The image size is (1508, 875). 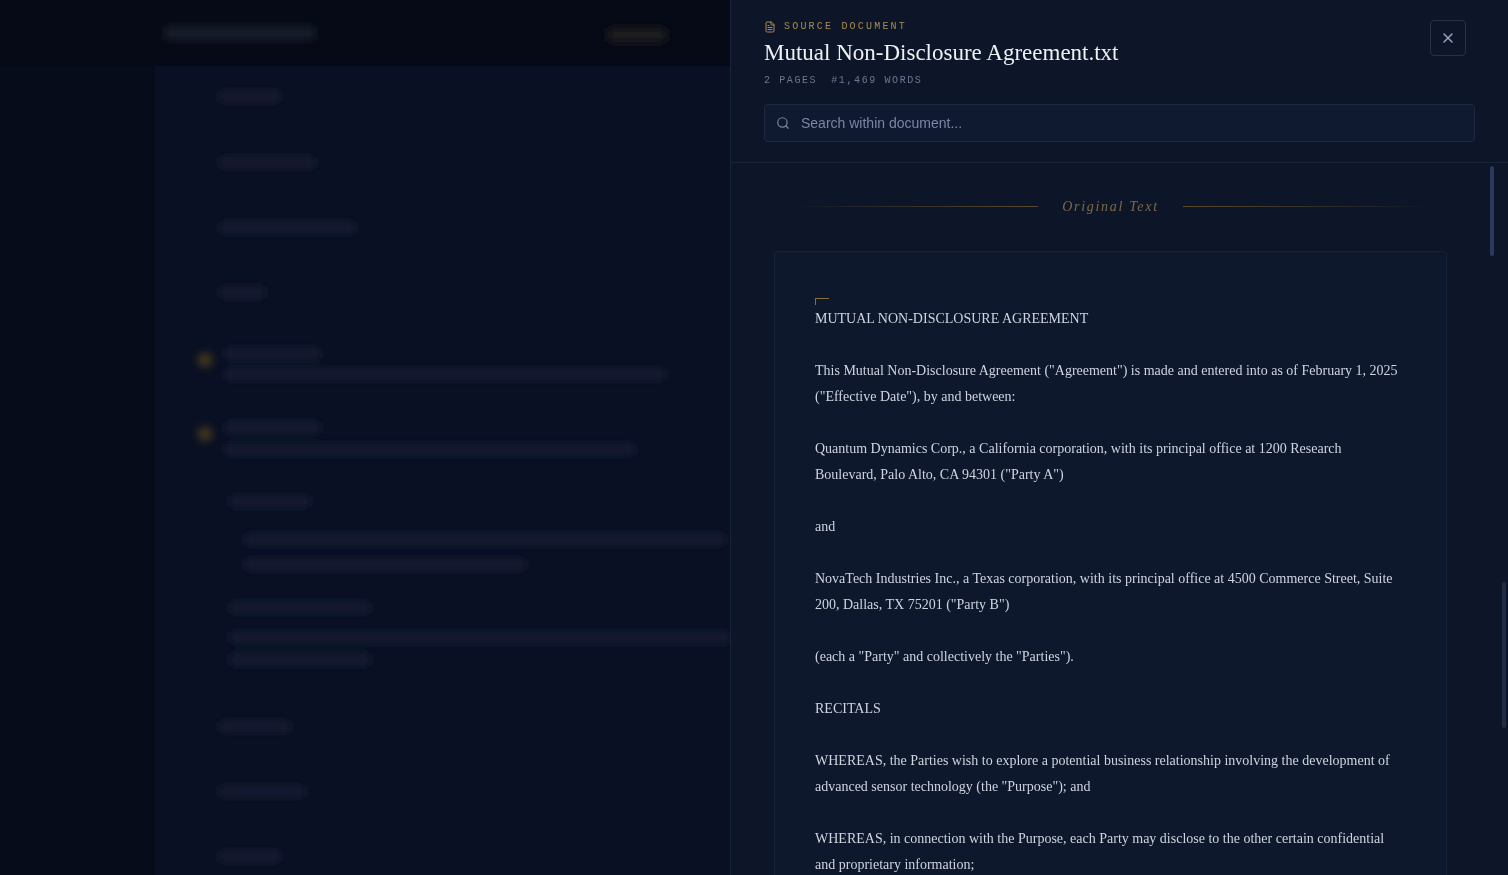 I want to click on document-paragraph: NovaTech Industries Inc., a Texas corporation, with its principal office at 4500 Commerce Street, Suite 200, Dallas, TX 75201 ("Party B"), so click(x=1104, y=592).